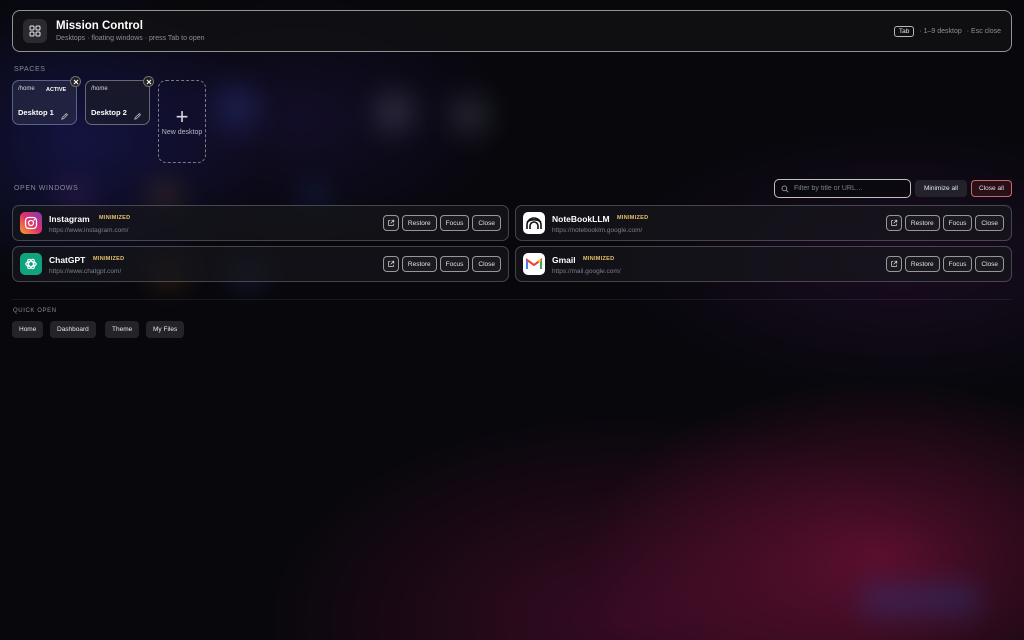 The image size is (1024, 640). I want to click on active-badge: ACTIVE, so click(56, 90).